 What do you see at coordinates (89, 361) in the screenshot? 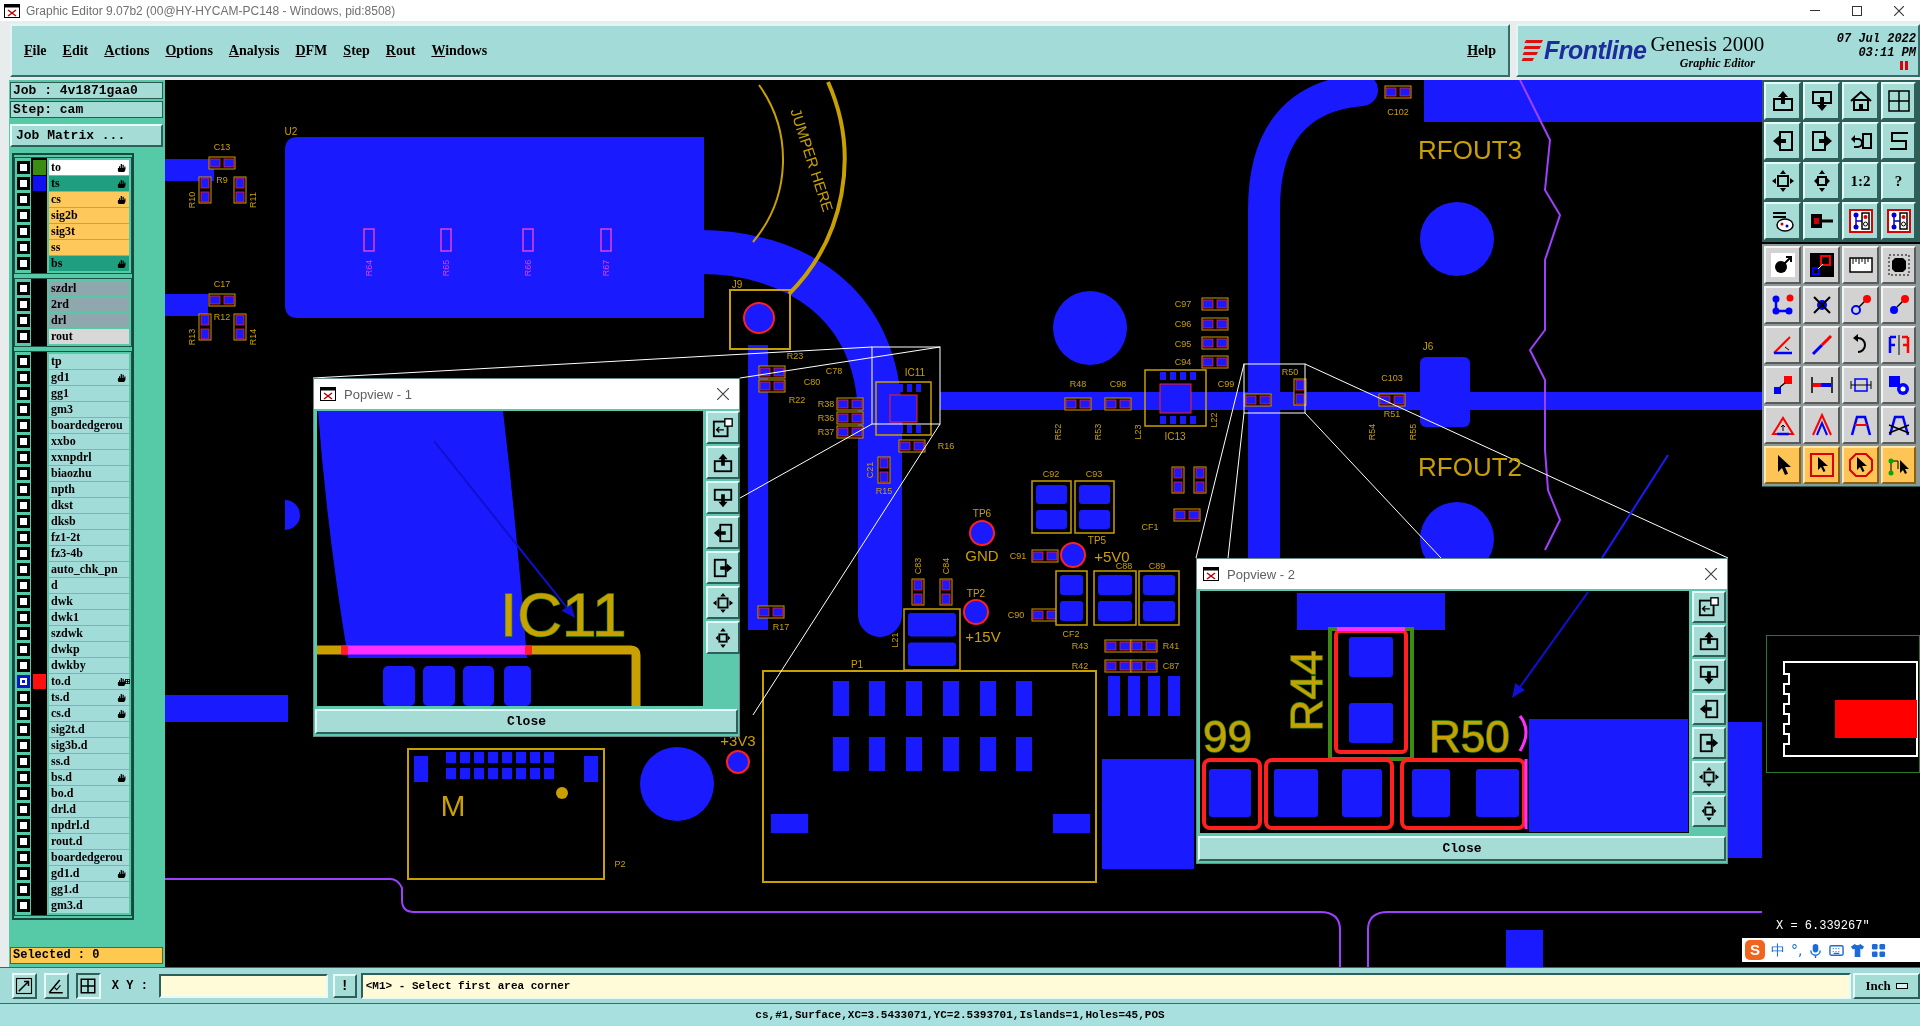
I see `layer-name: tp` at bounding box center [89, 361].